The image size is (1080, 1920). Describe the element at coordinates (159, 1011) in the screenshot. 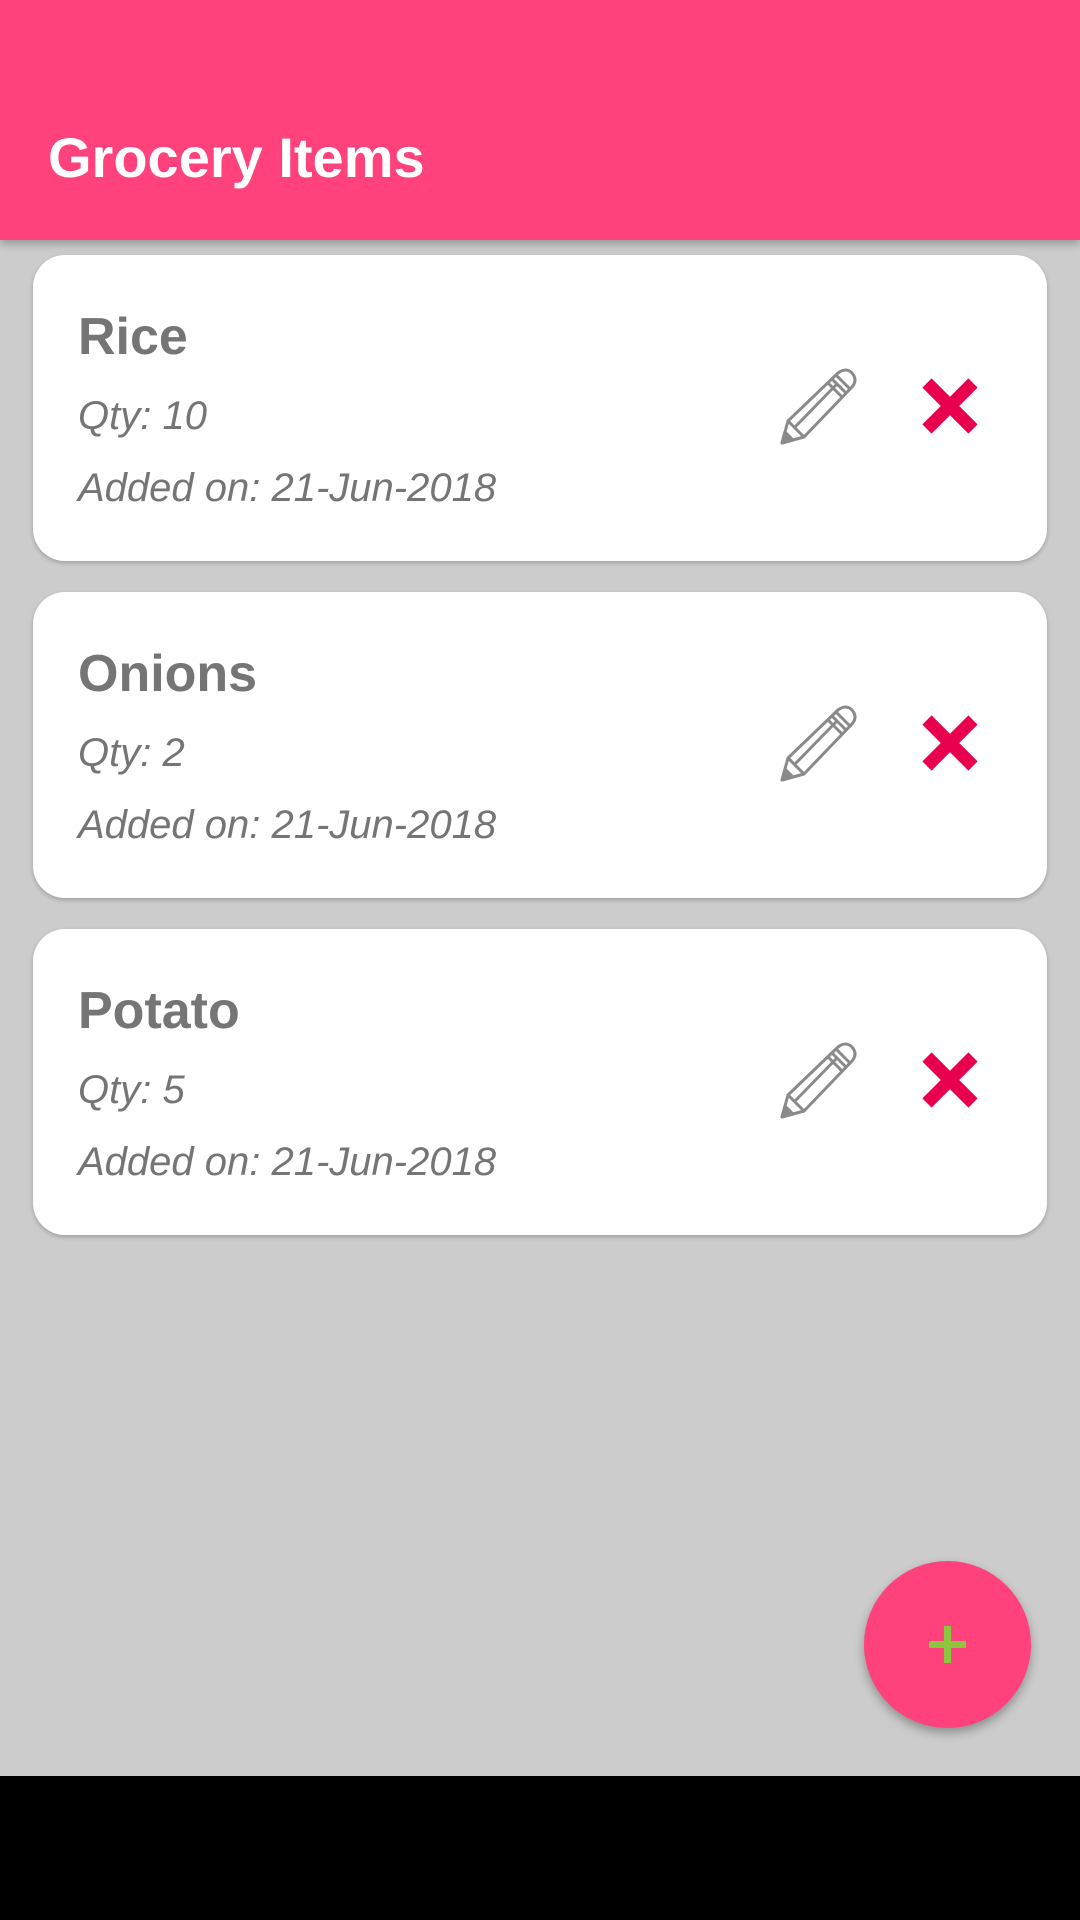

I see `item-name: Potato` at that location.